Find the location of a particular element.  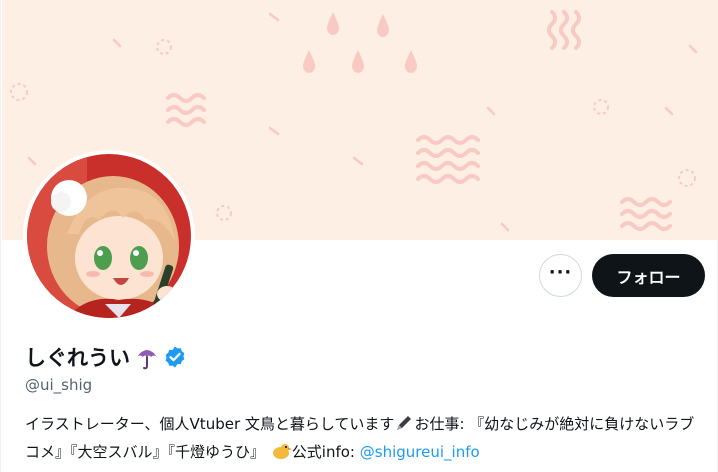

name-row: しぐれうい is located at coordinates (106, 357).